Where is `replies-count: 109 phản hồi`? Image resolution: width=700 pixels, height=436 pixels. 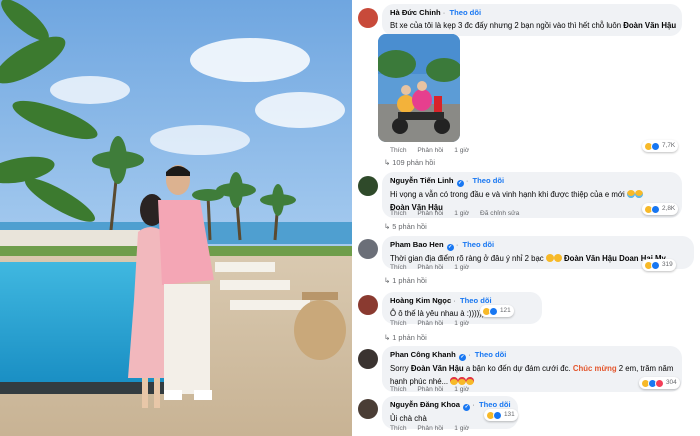
replies-count: 109 phản hồi is located at coordinates (414, 162).